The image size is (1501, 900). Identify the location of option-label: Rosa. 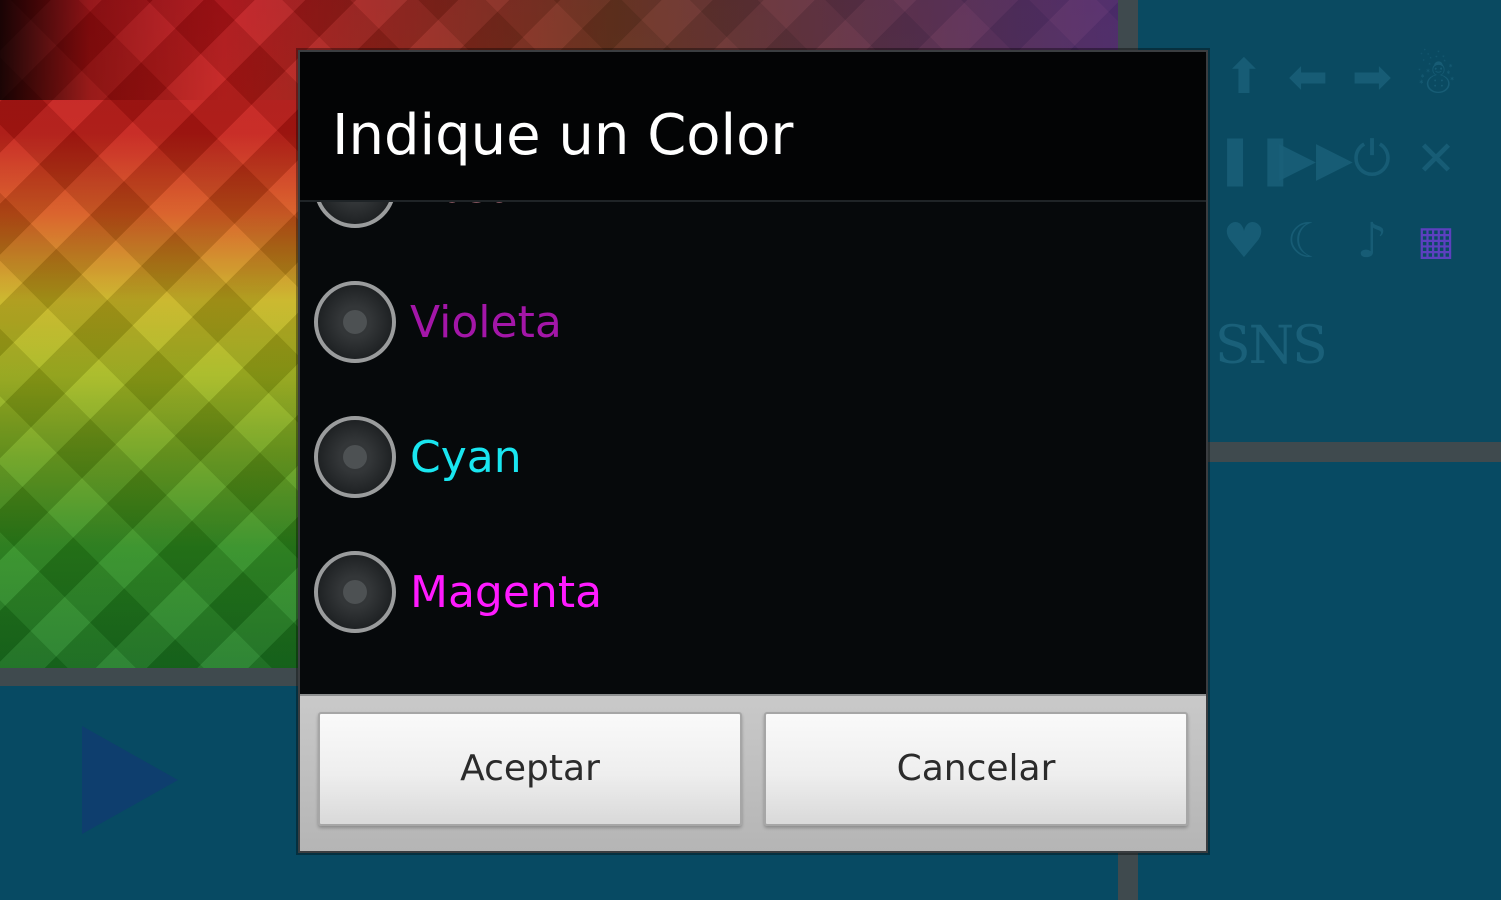
(462, 213).